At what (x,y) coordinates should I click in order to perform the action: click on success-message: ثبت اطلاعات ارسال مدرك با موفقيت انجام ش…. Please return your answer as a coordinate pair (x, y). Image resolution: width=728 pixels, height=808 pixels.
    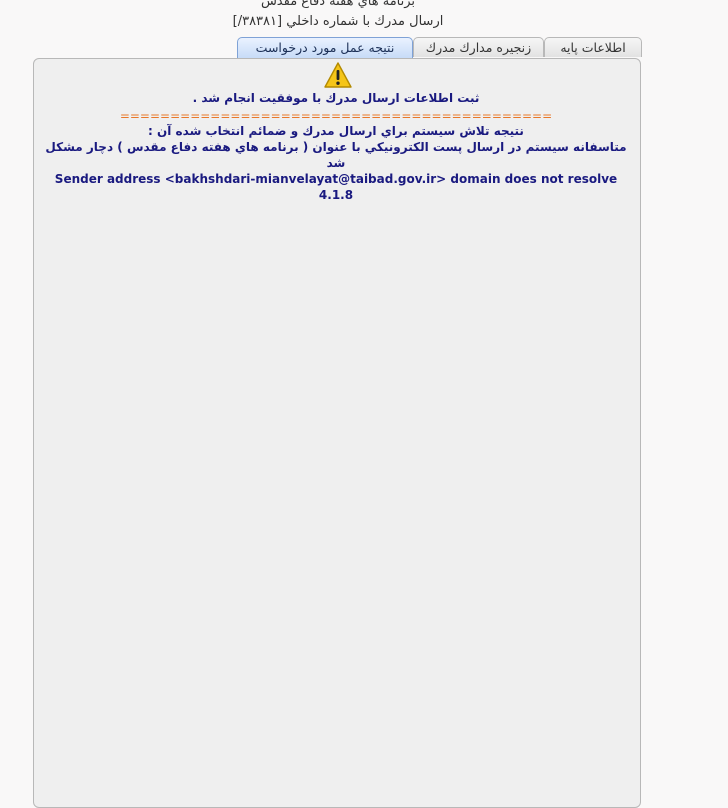
    Looking at the image, I should click on (336, 98).